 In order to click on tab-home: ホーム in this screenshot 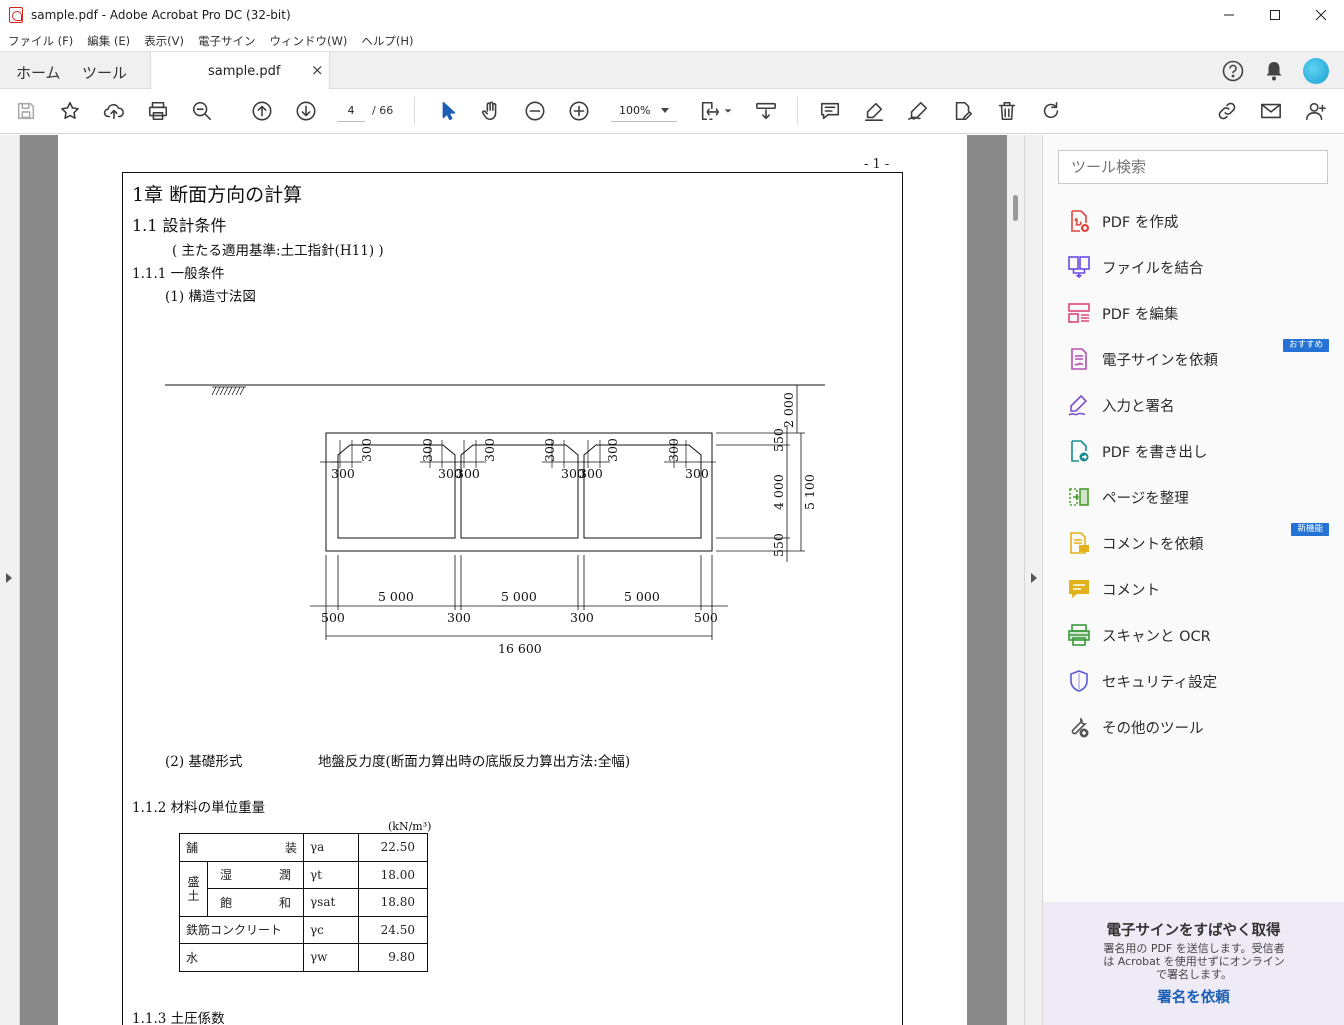, I will do `click(38, 72)`.